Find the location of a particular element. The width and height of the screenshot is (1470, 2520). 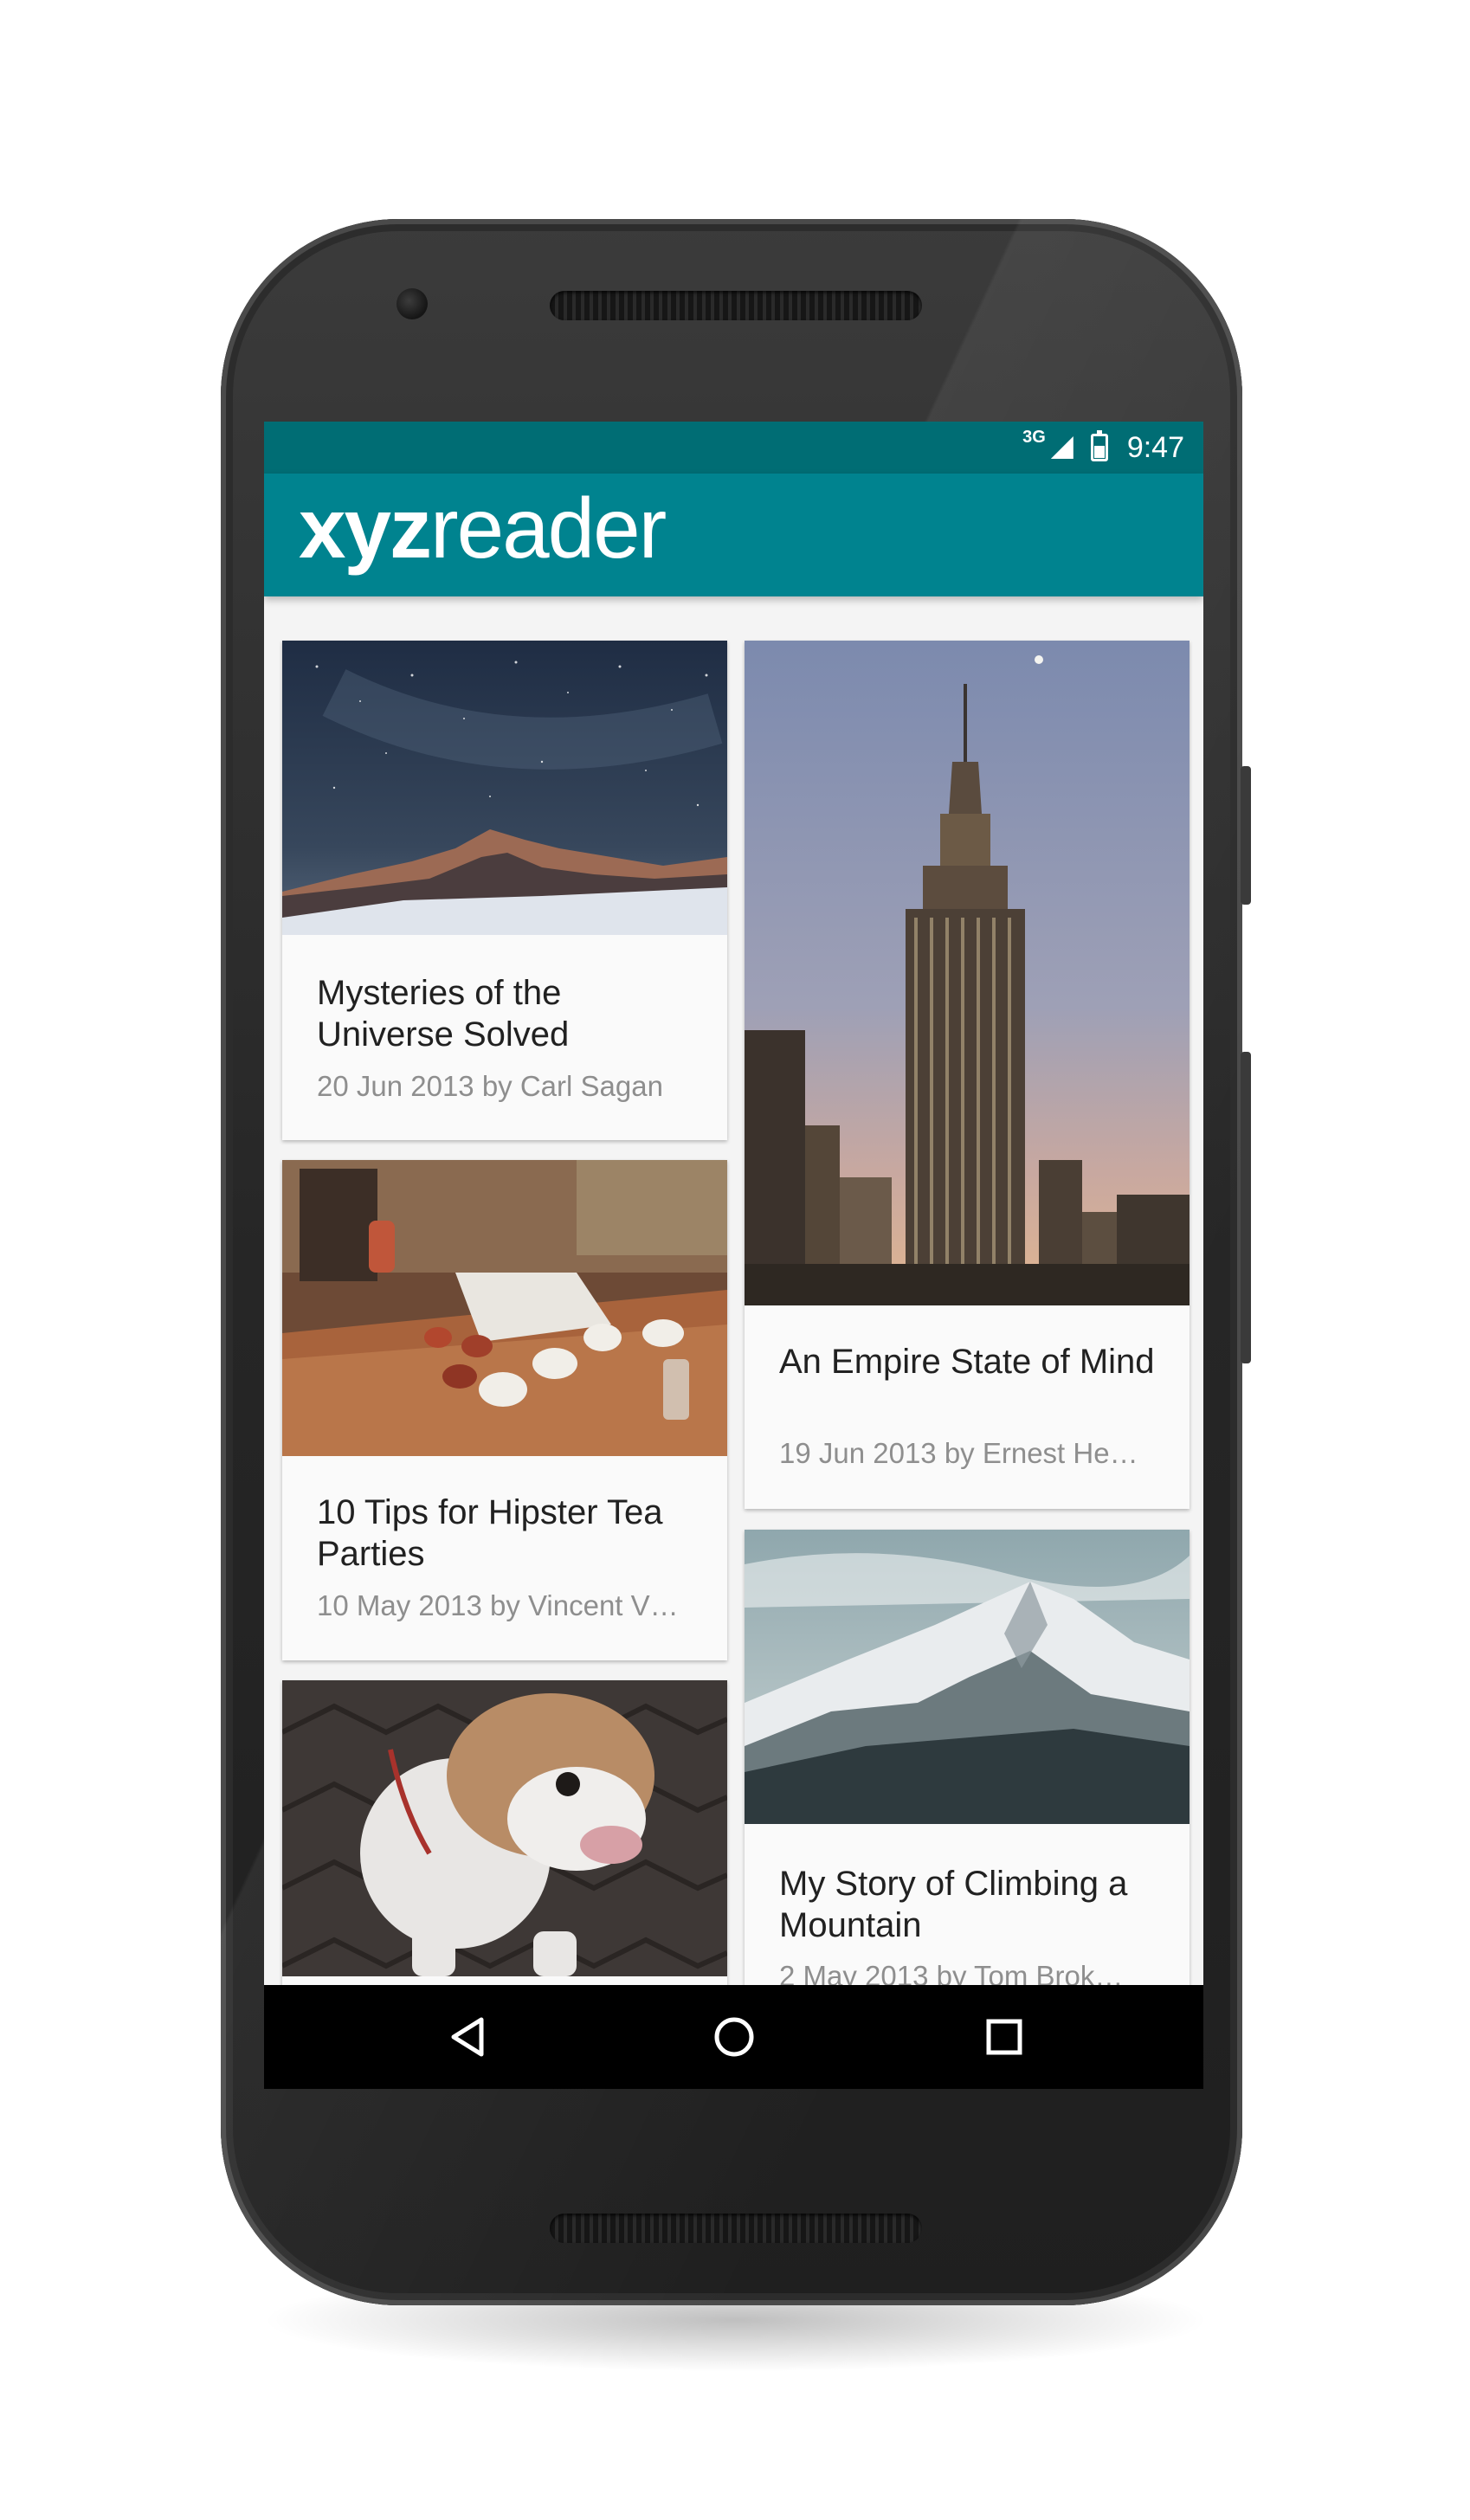

bottom-speaker is located at coordinates (736, 2228).